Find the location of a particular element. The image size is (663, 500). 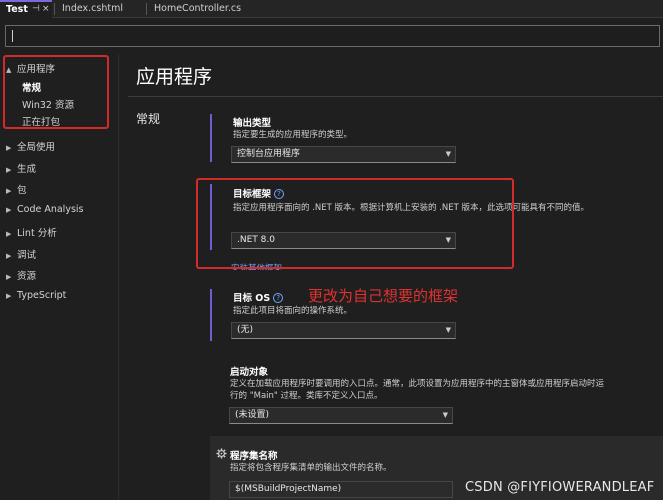

help-icon: ? is located at coordinates (278, 298).